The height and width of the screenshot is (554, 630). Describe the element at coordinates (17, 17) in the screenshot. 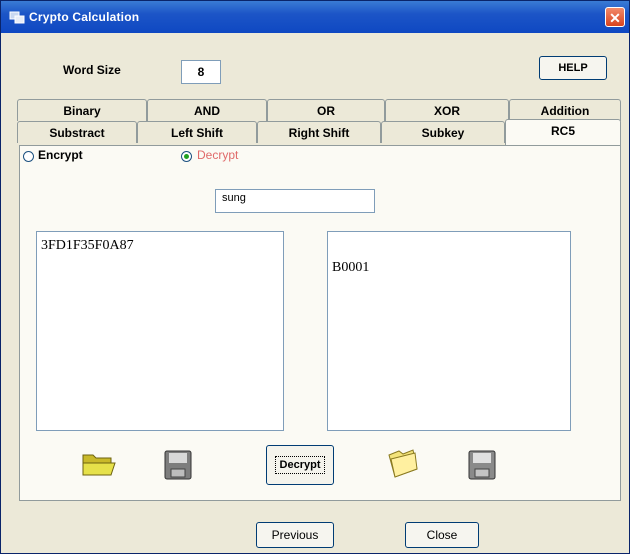

I see `app-icon` at that location.